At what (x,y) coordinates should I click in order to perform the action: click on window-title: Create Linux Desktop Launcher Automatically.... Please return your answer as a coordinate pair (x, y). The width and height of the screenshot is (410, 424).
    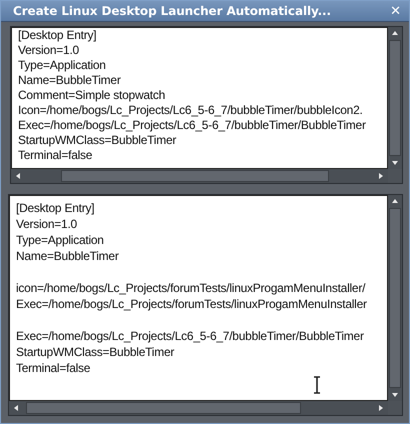
    Looking at the image, I should click on (172, 11).